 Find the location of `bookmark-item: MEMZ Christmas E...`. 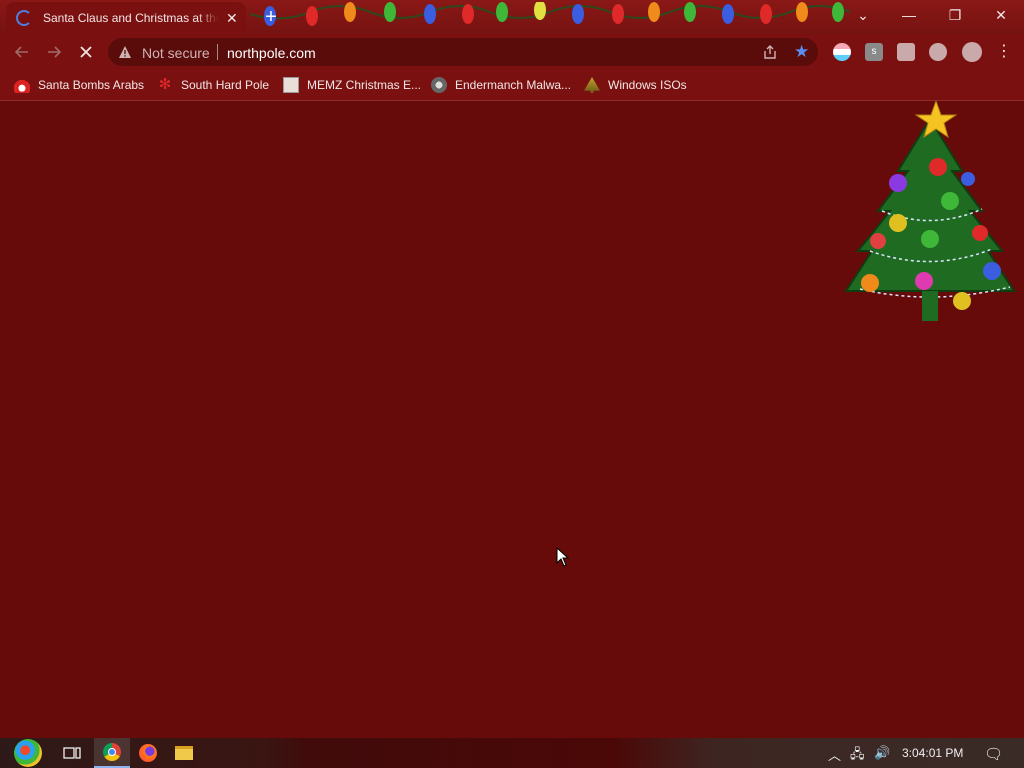

bookmark-item: MEMZ Christmas E... is located at coordinates (352, 85).